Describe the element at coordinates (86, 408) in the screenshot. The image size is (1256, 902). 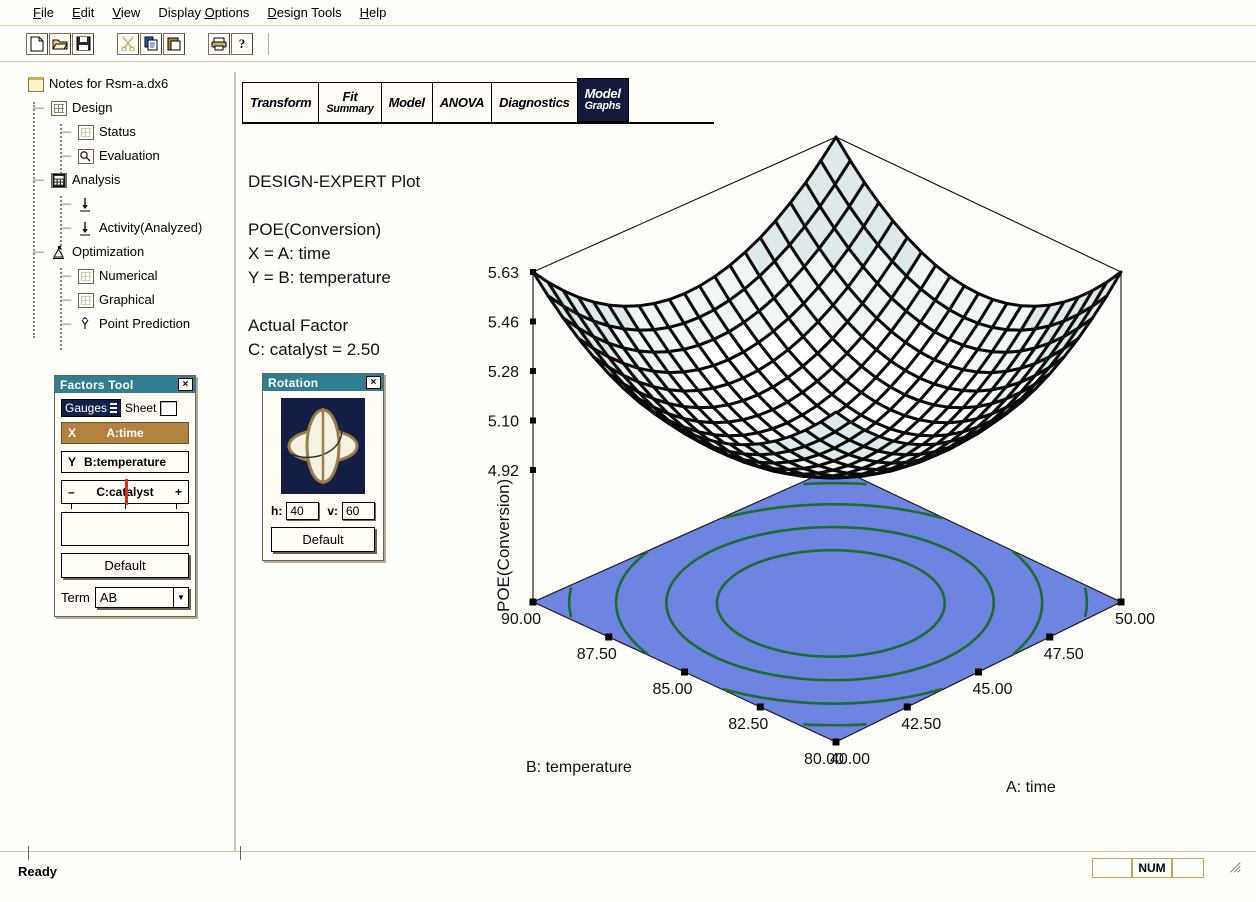
I see `gauges-label: Gauges` at that location.